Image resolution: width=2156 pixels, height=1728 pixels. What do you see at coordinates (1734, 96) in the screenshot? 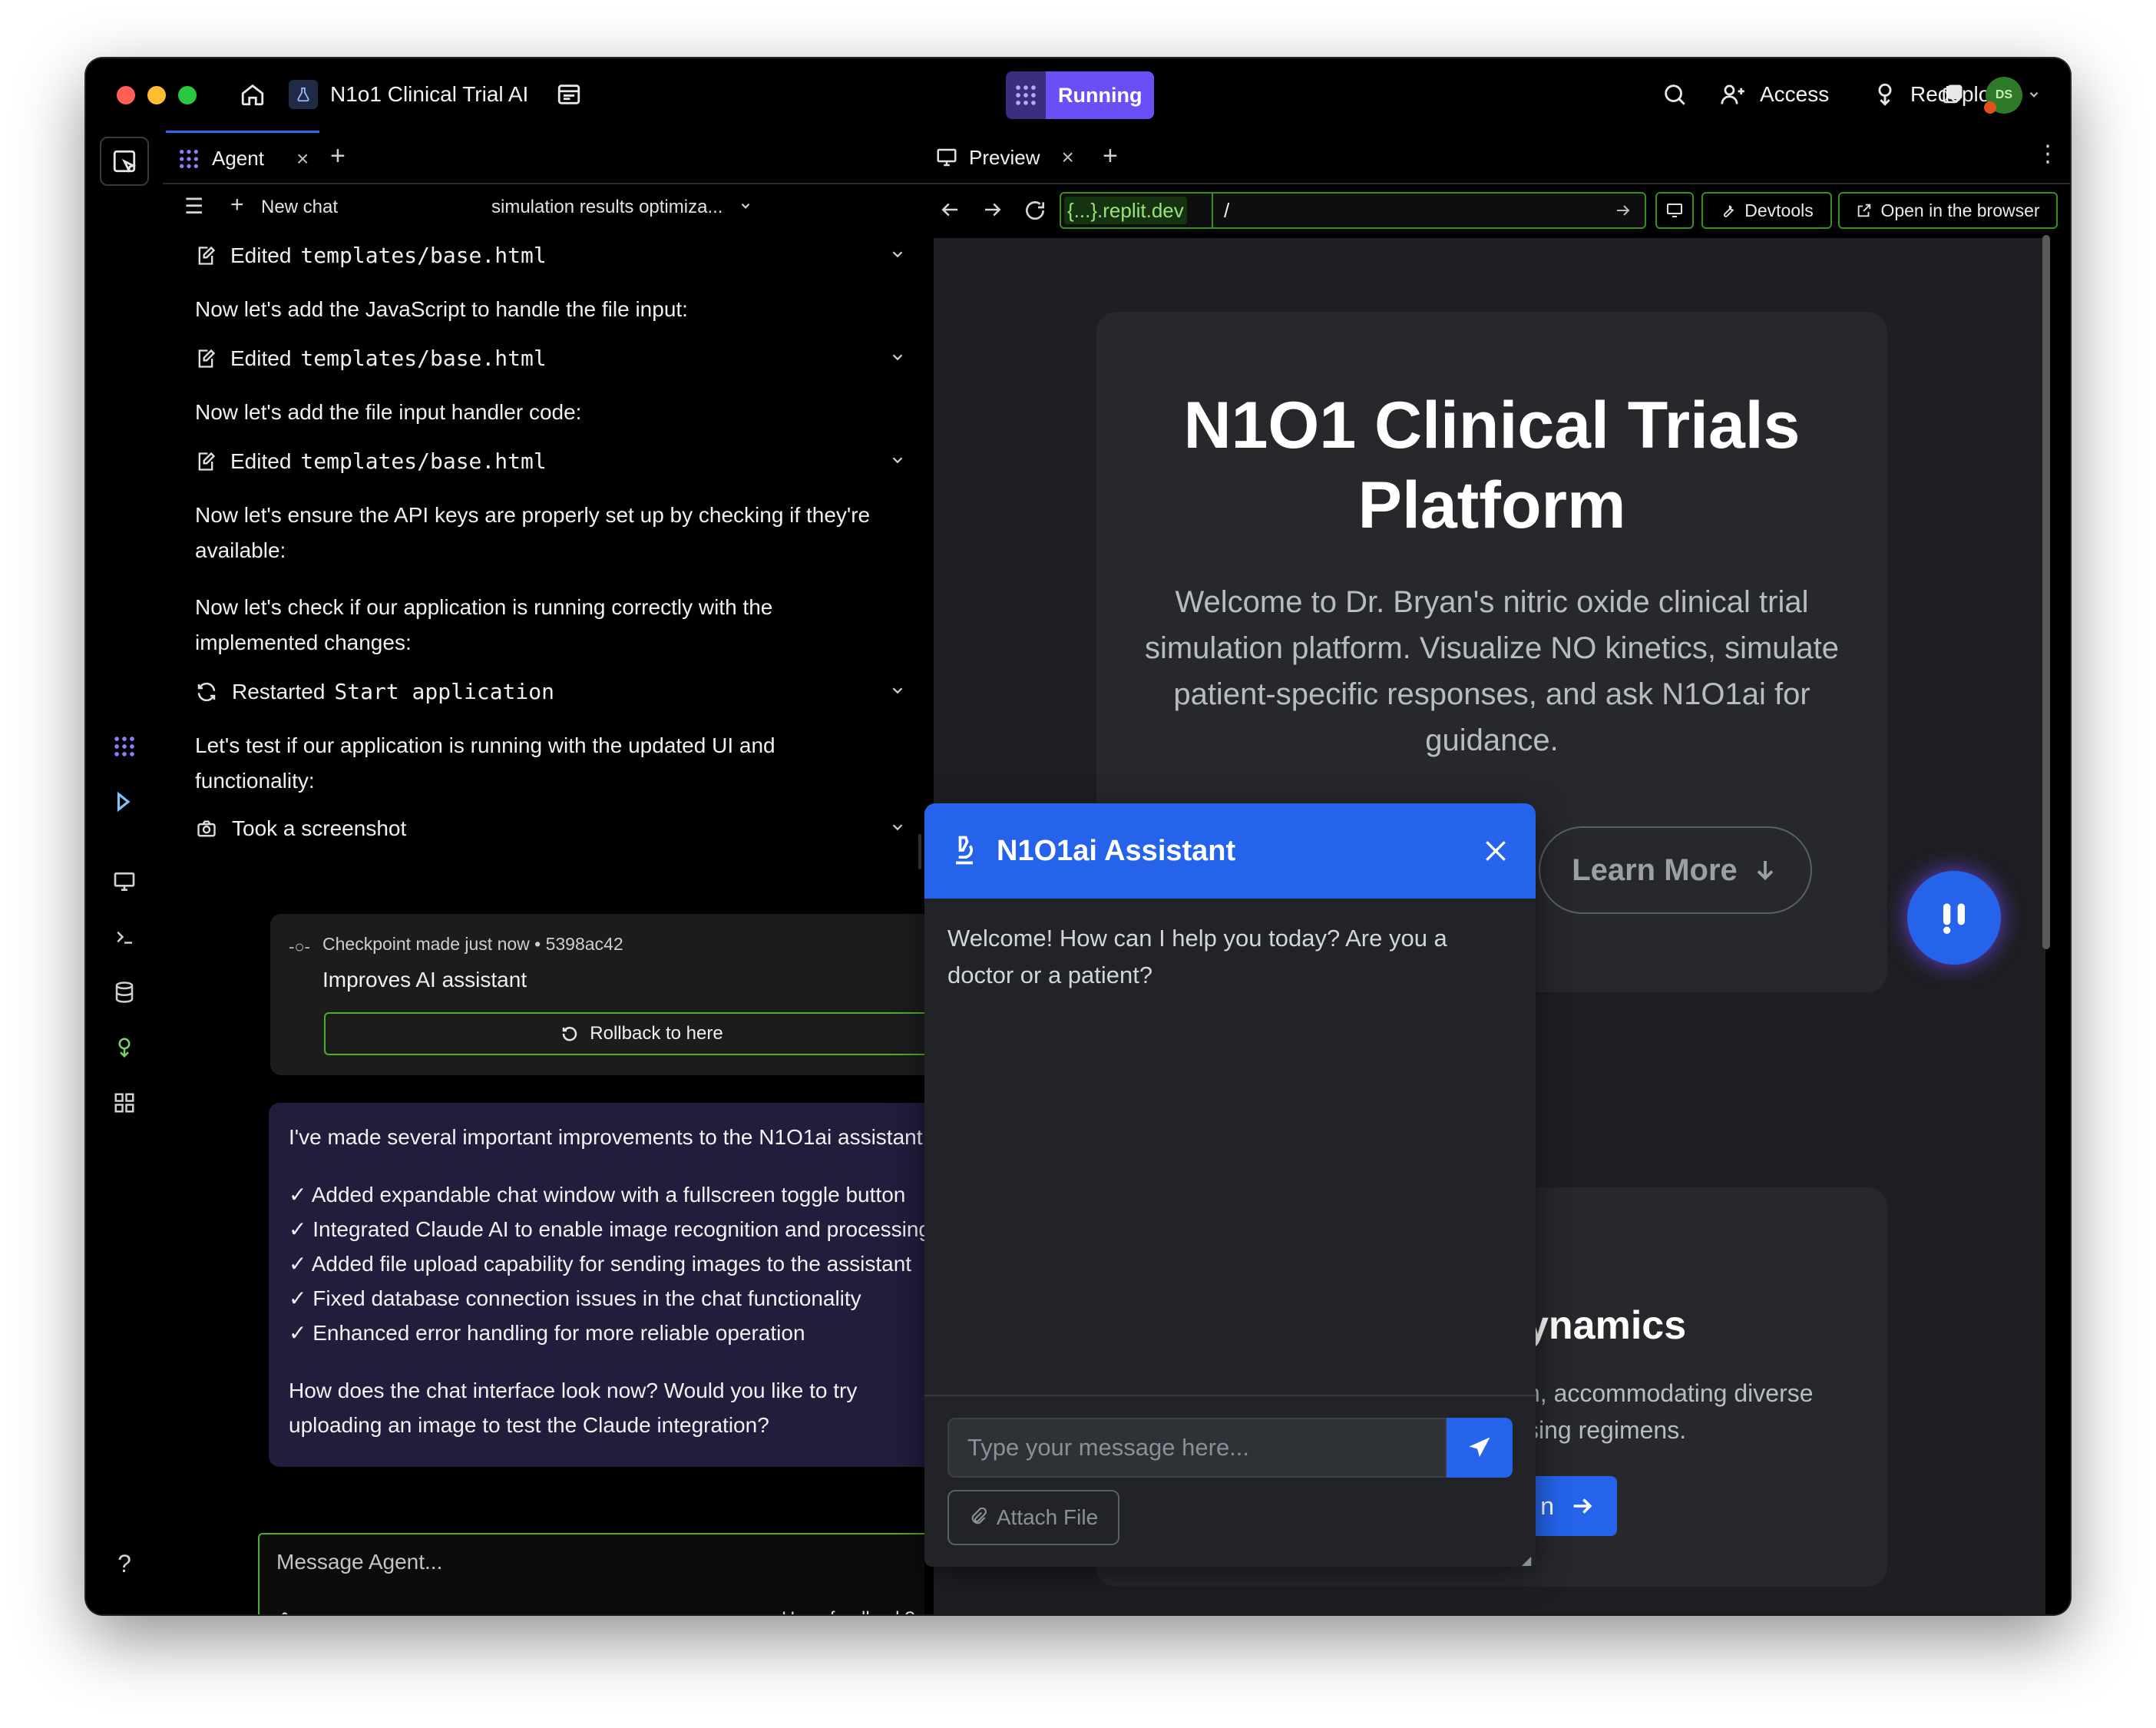
I see `add-user-icon` at bounding box center [1734, 96].